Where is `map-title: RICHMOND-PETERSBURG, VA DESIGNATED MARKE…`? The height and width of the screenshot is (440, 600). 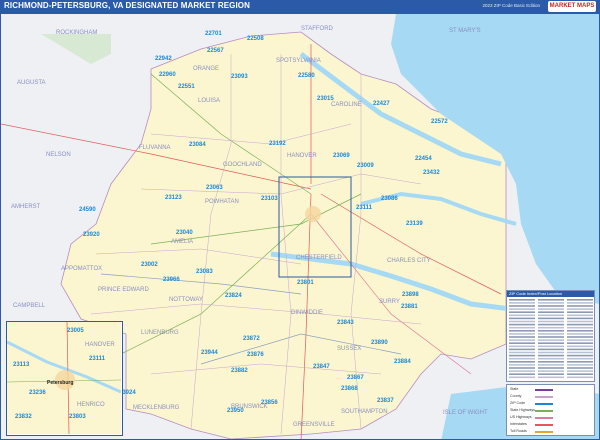 map-title: RICHMOND-PETERSBURG, VA DESIGNATED MARKE… is located at coordinates (127, 5).